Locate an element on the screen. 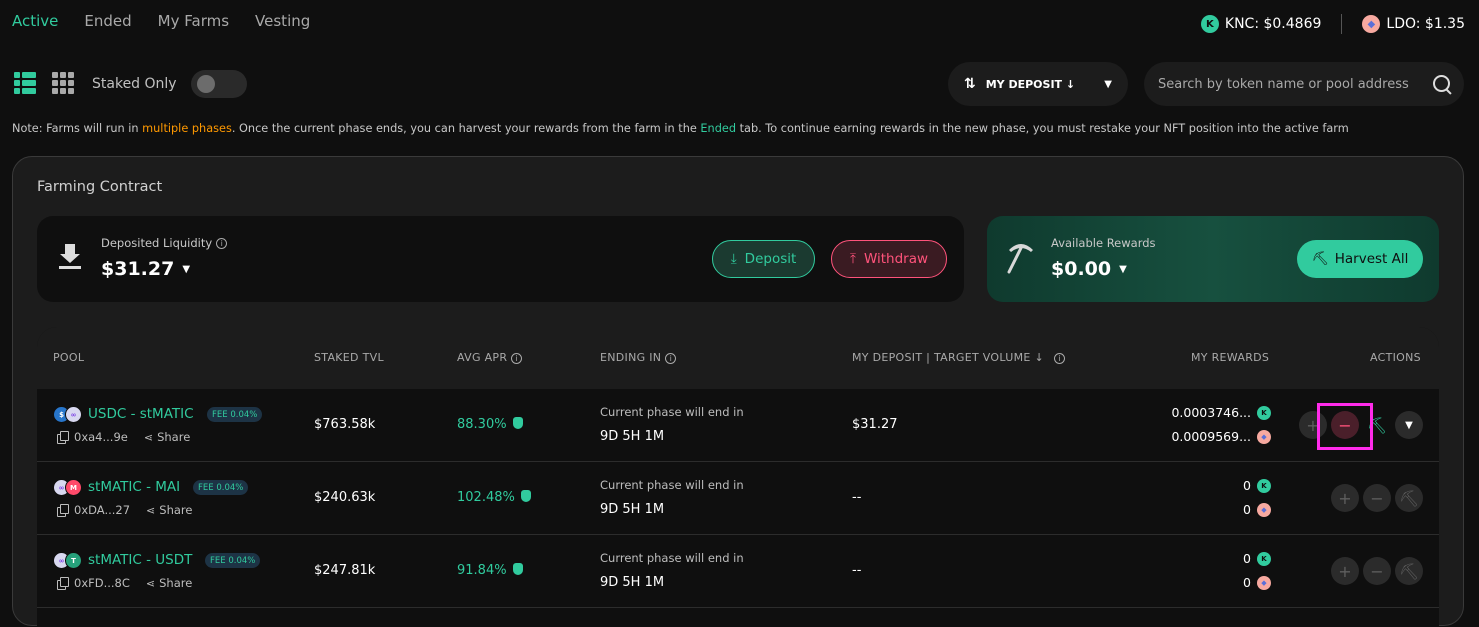 The image size is (1479, 627). header-deposit-text: MY DEPOSIT | TARGET VOLUME ↓ is located at coordinates (948, 357).